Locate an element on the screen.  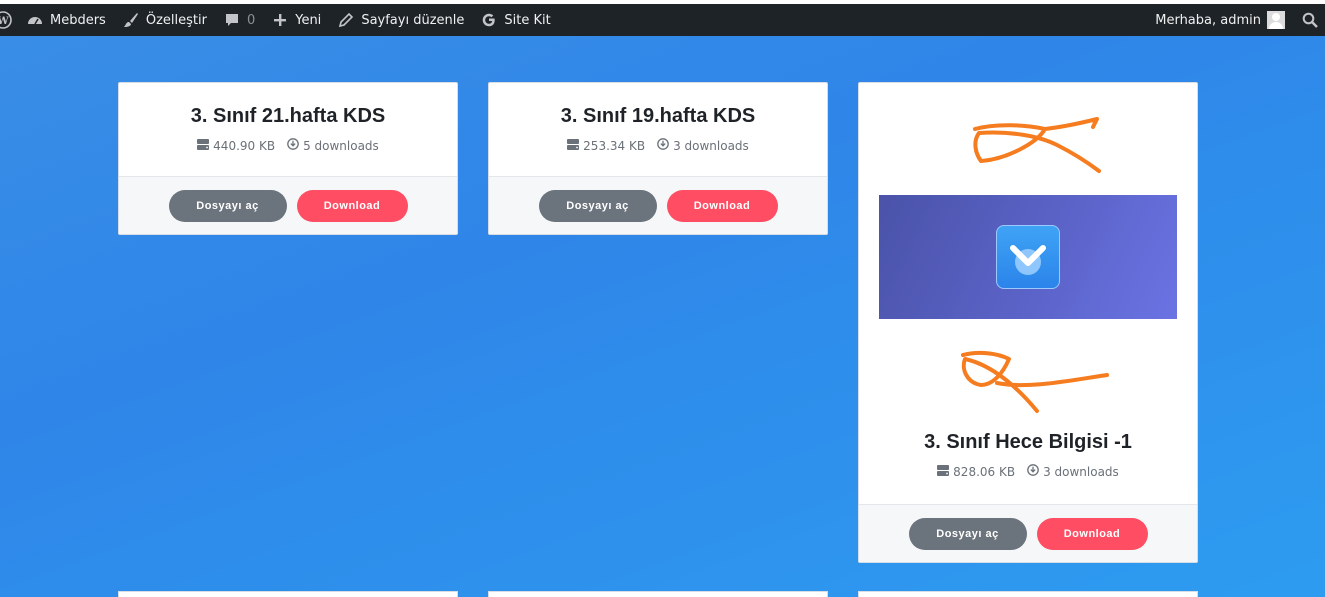
file-size: 253.34 KB is located at coordinates (614, 145).